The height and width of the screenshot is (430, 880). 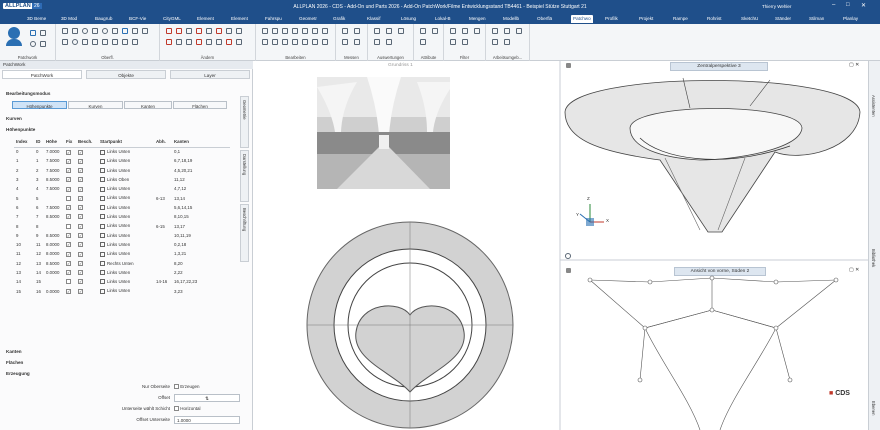 I want to click on select-icon, so click(x=305, y=31).